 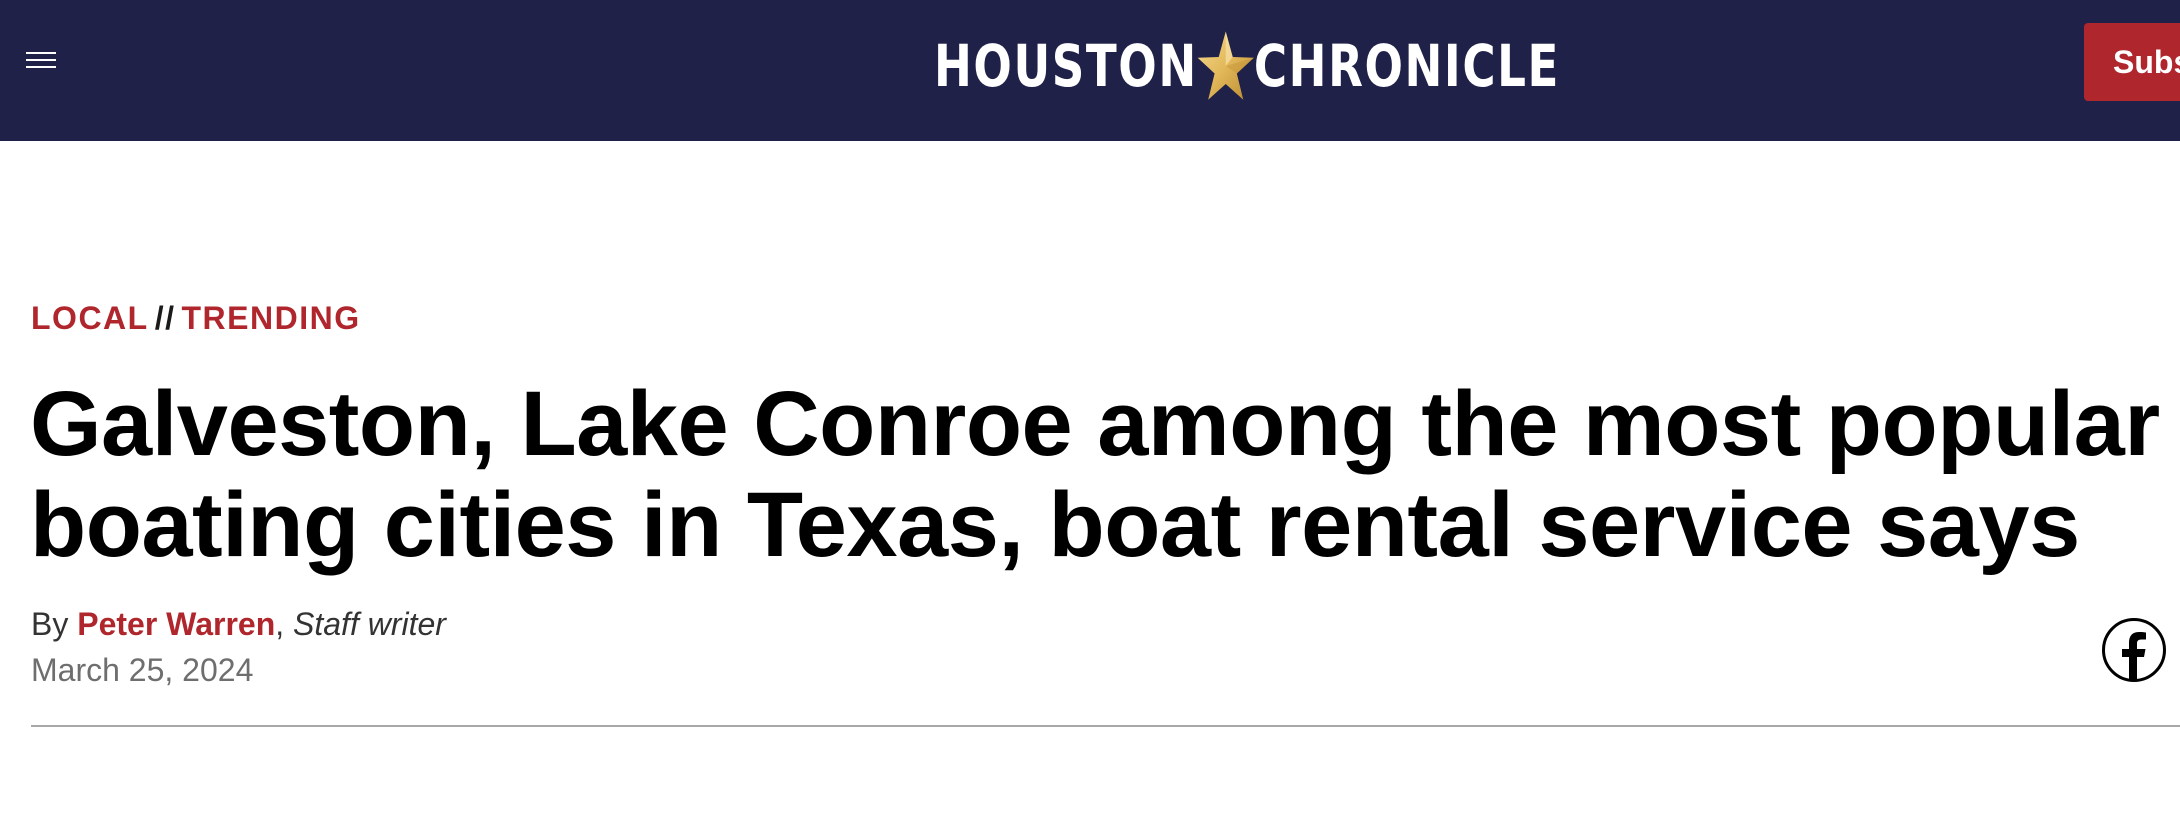 I want to click on hamburger-menu-icon, so click(x=42, y=62).